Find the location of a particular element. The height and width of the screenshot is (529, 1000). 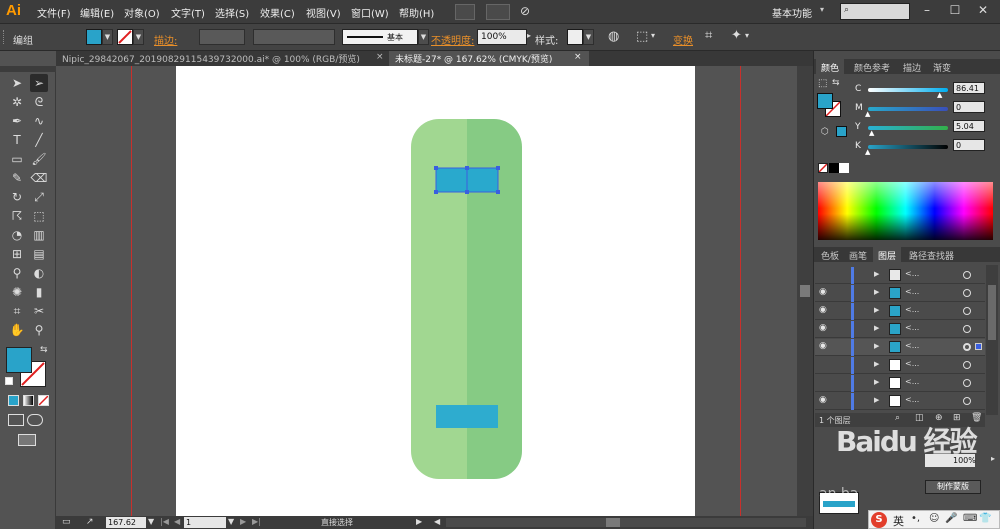

menu-effect: 效果(C) is located at coordinates (277, 12).